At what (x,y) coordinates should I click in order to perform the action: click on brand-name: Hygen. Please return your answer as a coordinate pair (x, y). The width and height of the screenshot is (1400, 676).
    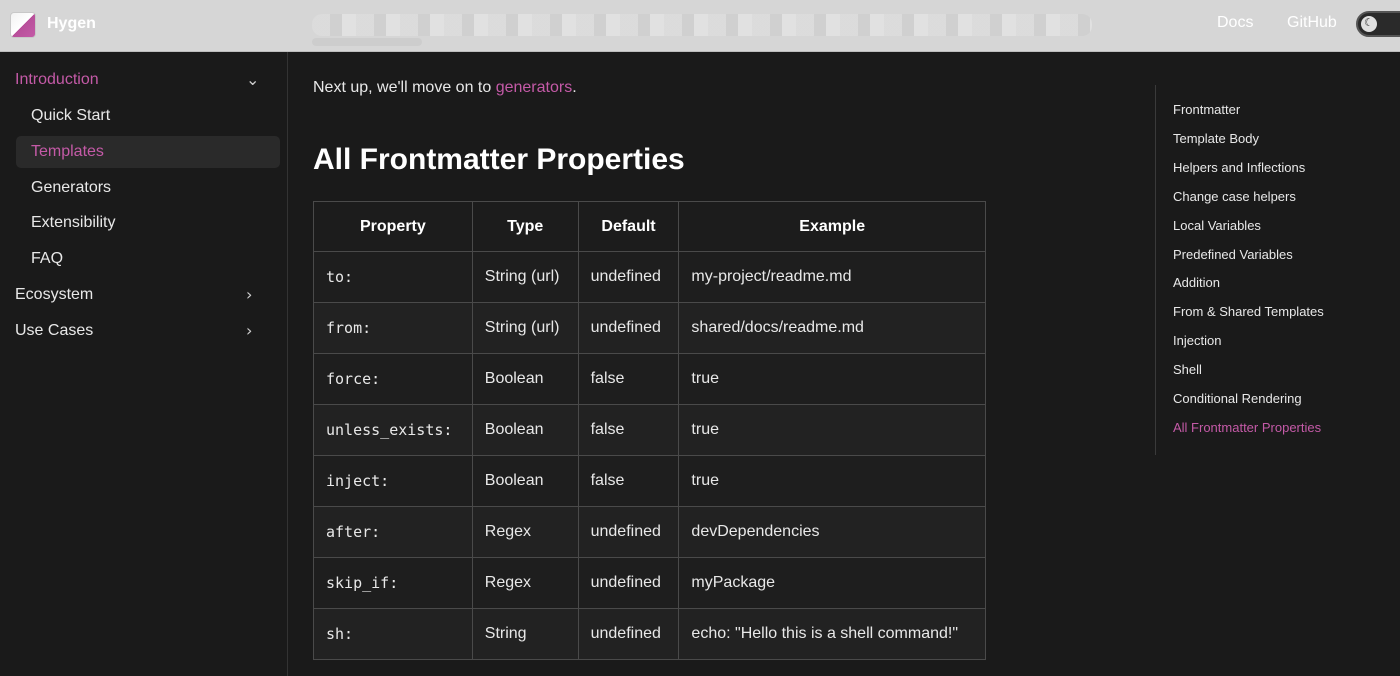
    Looking at the image, I should click on (71, 24).